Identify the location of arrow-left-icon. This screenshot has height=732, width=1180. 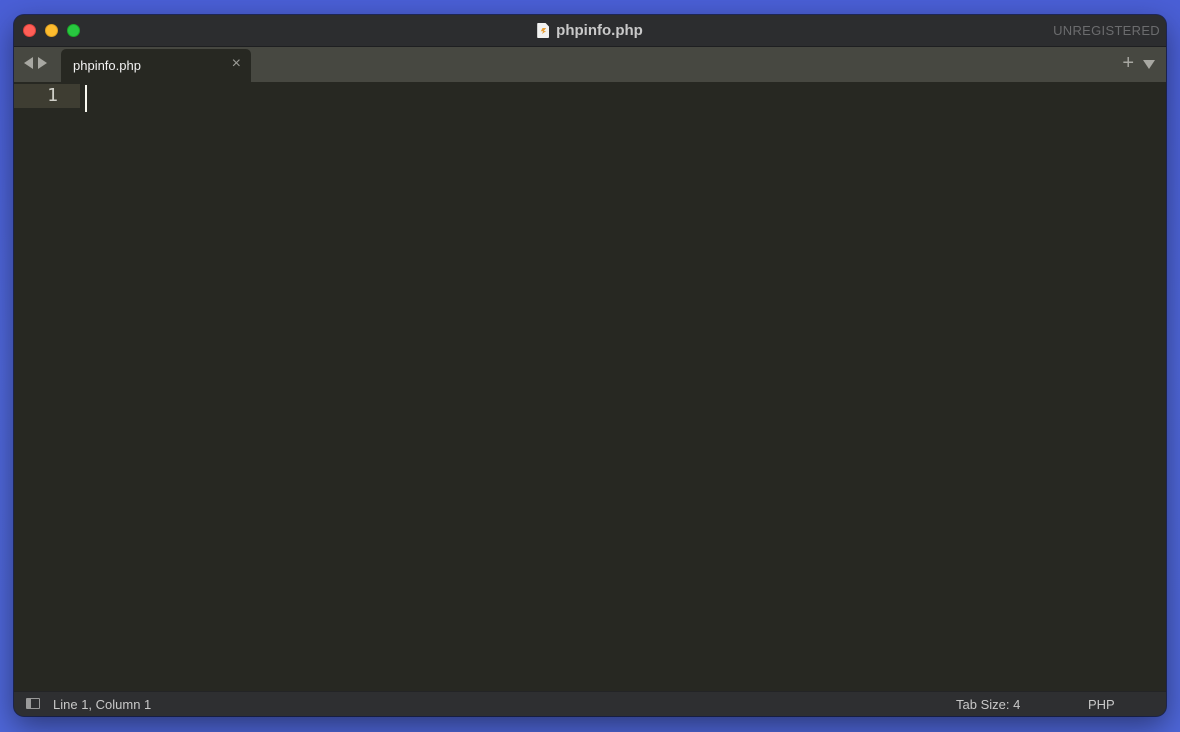
(28, 63).